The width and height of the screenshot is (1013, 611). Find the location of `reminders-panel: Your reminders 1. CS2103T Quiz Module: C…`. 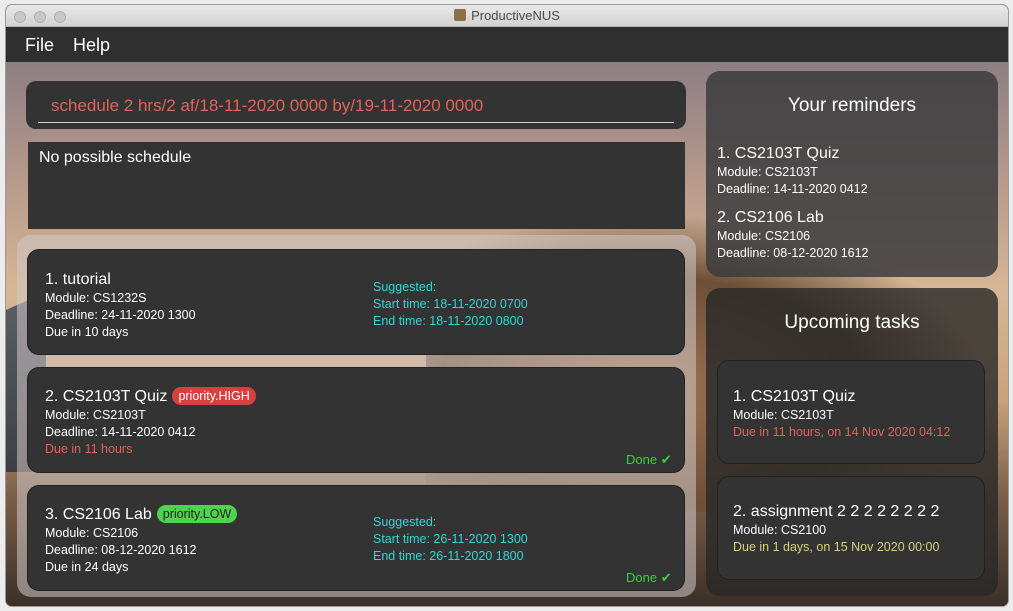

reminders-panel: Your reminders 1. CS2103T Quiz Module: C… is located at coordinates (852, 174).